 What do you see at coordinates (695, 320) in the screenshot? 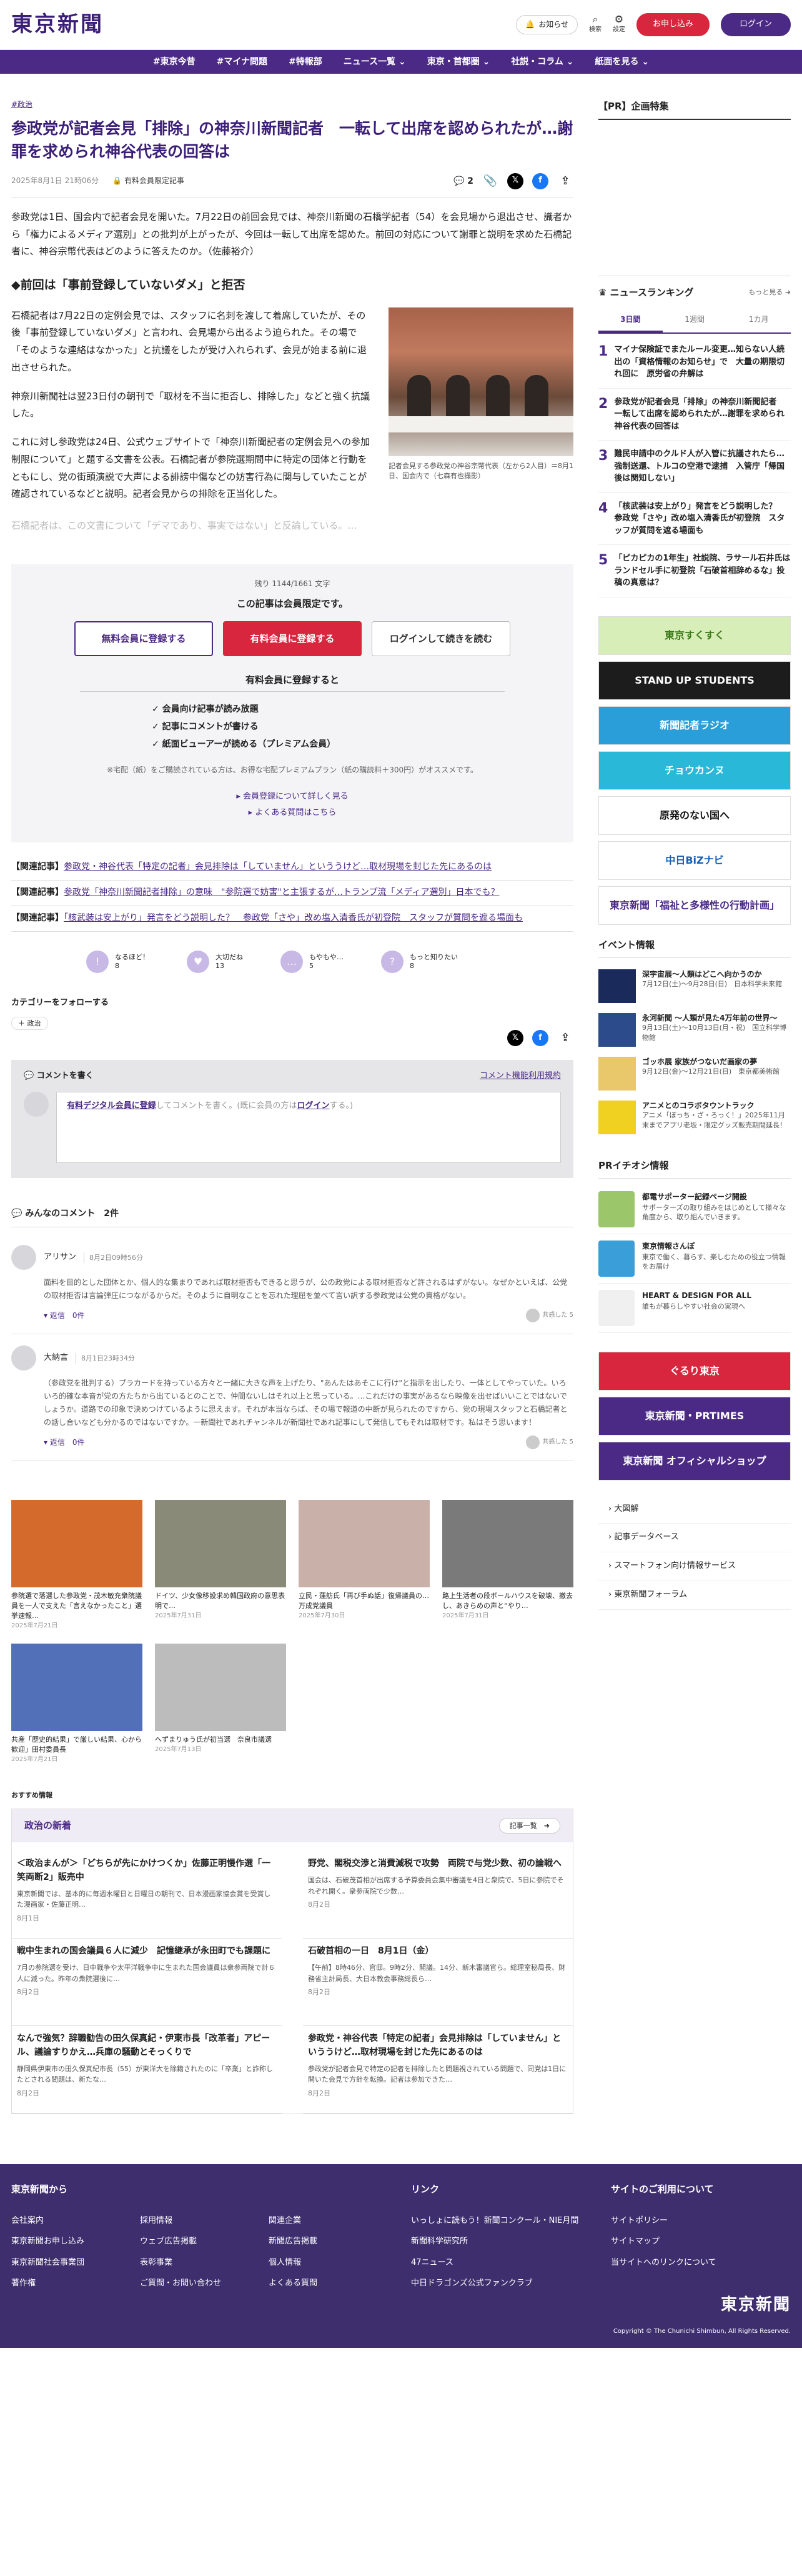
I see `tab-1week: 1週間` at bounding box center [695, 320].